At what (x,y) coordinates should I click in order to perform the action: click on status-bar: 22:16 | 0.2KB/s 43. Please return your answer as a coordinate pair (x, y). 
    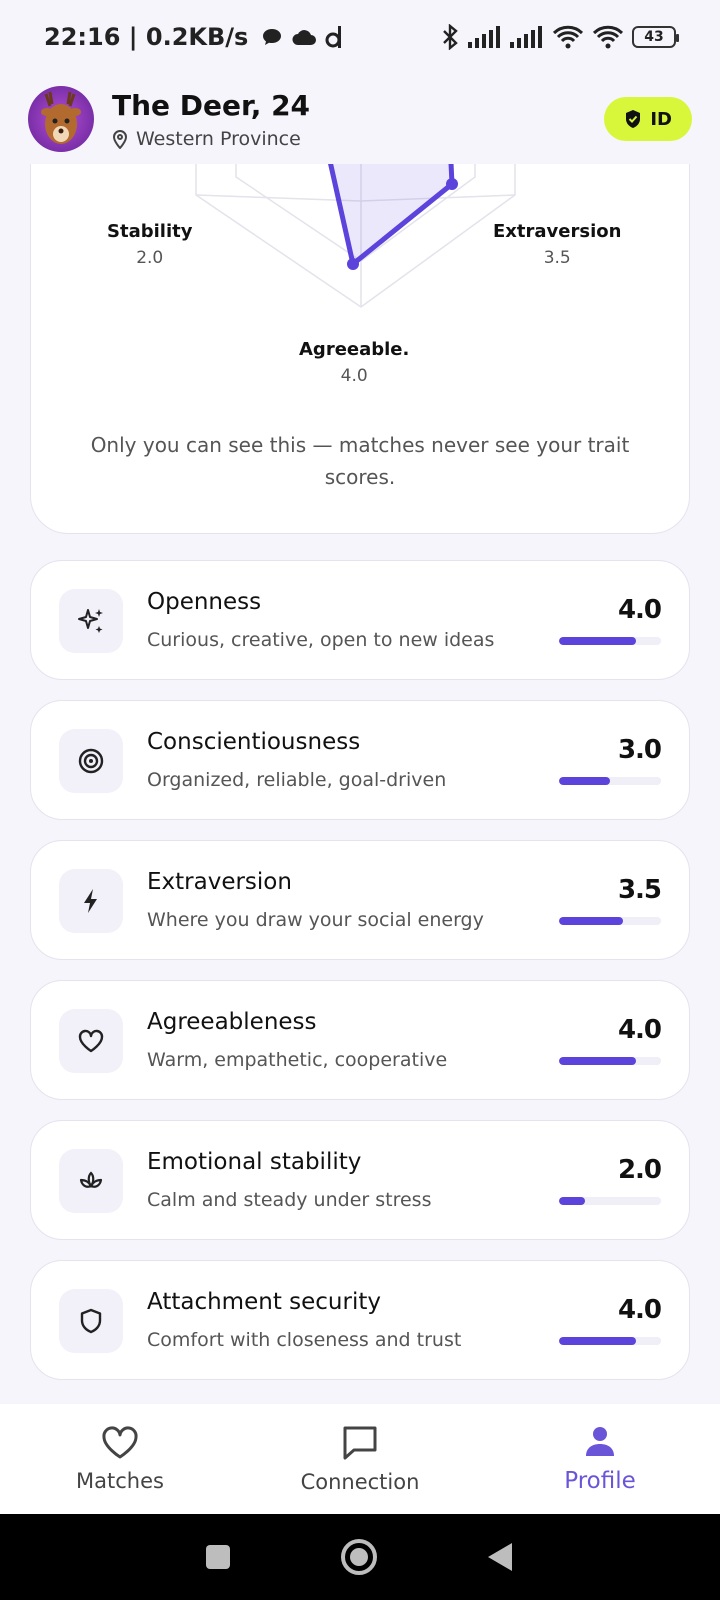
    Looking at the image, I should click on (360, 37).